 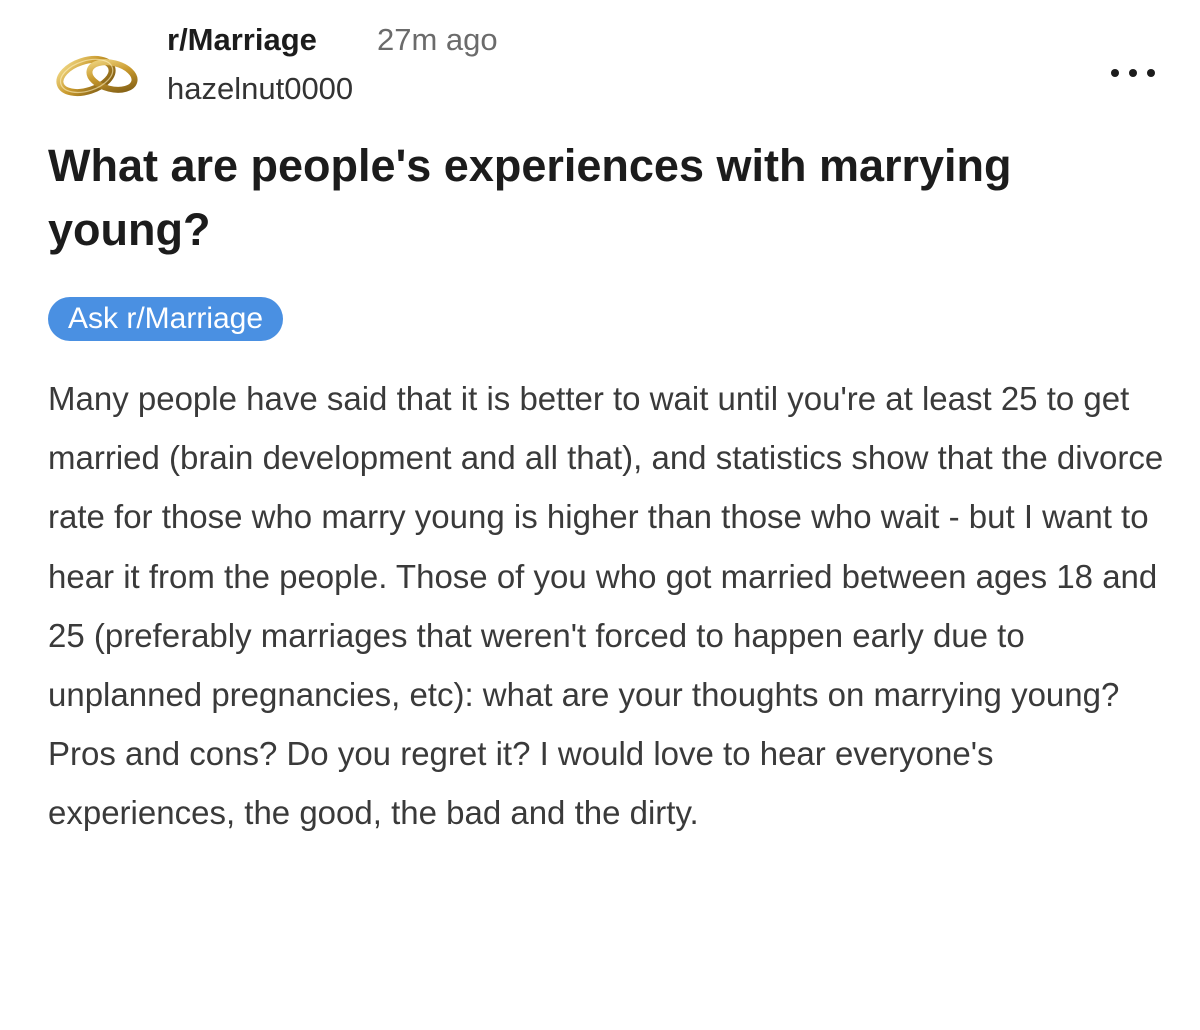 What do you see at coordinates (603, 69) in the screenshot?
I see `post-header: r/Marriage 27m ago hazelnut0000` at bounding box center [603, 69].